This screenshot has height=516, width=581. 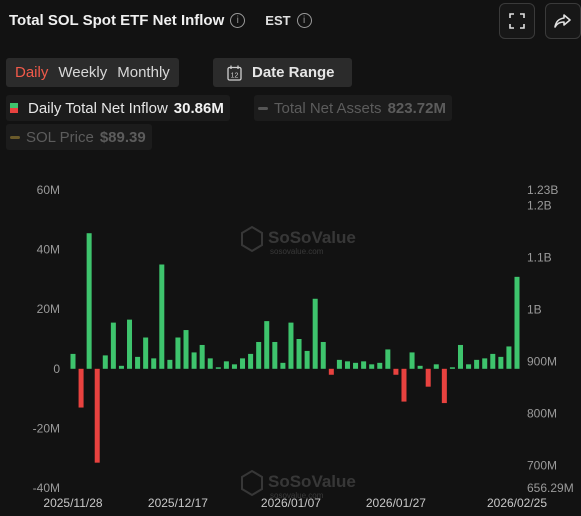 What do you see at coordinates (98, 108) in the screenshot?
I see `legend-label: Daily Total Net Inflow` at bounding box center [98, 108].